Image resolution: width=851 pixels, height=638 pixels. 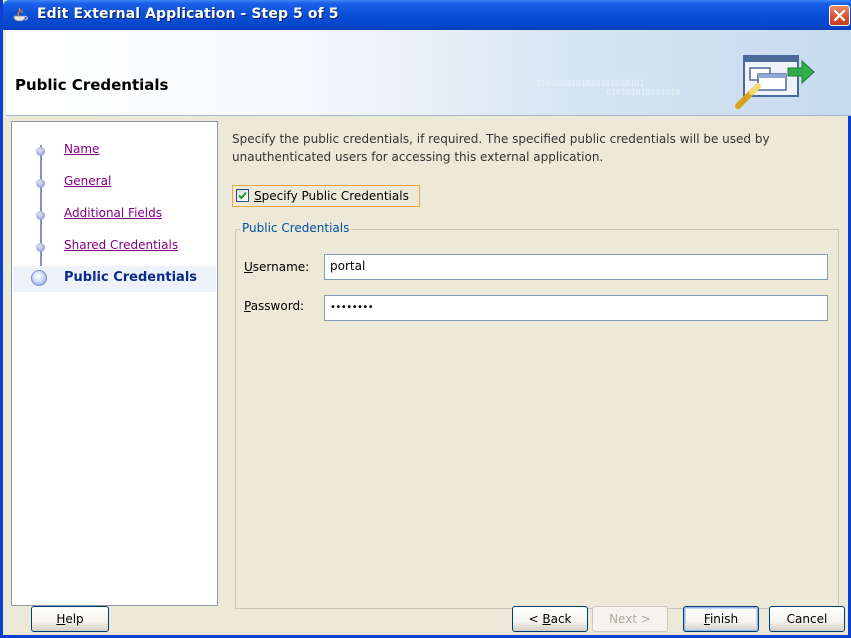 I want to click on title-bar: Edit External Application - Step 5 of 5, so click(x=427, y=15).